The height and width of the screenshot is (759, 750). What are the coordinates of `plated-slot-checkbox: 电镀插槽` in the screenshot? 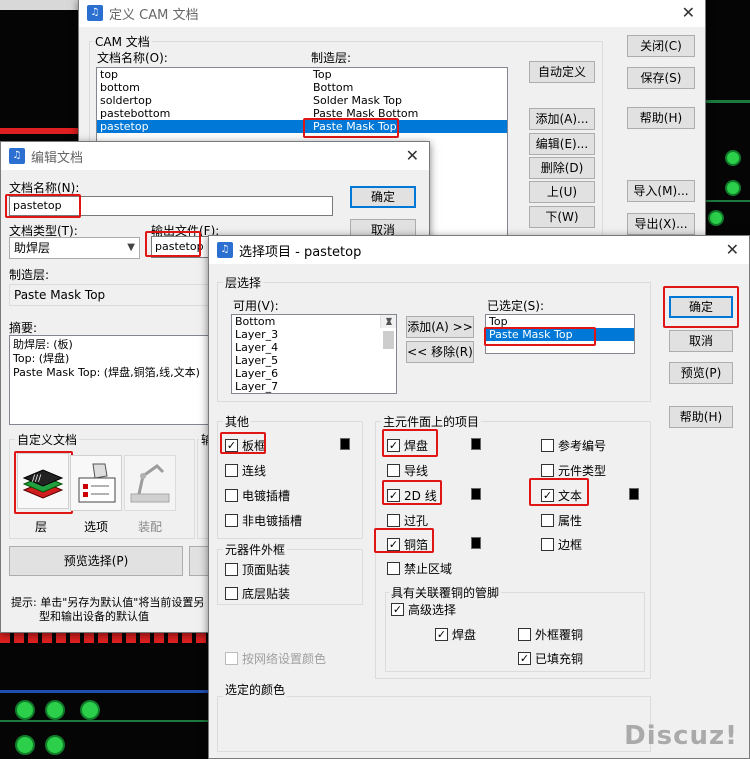 It's located at (257, 495).